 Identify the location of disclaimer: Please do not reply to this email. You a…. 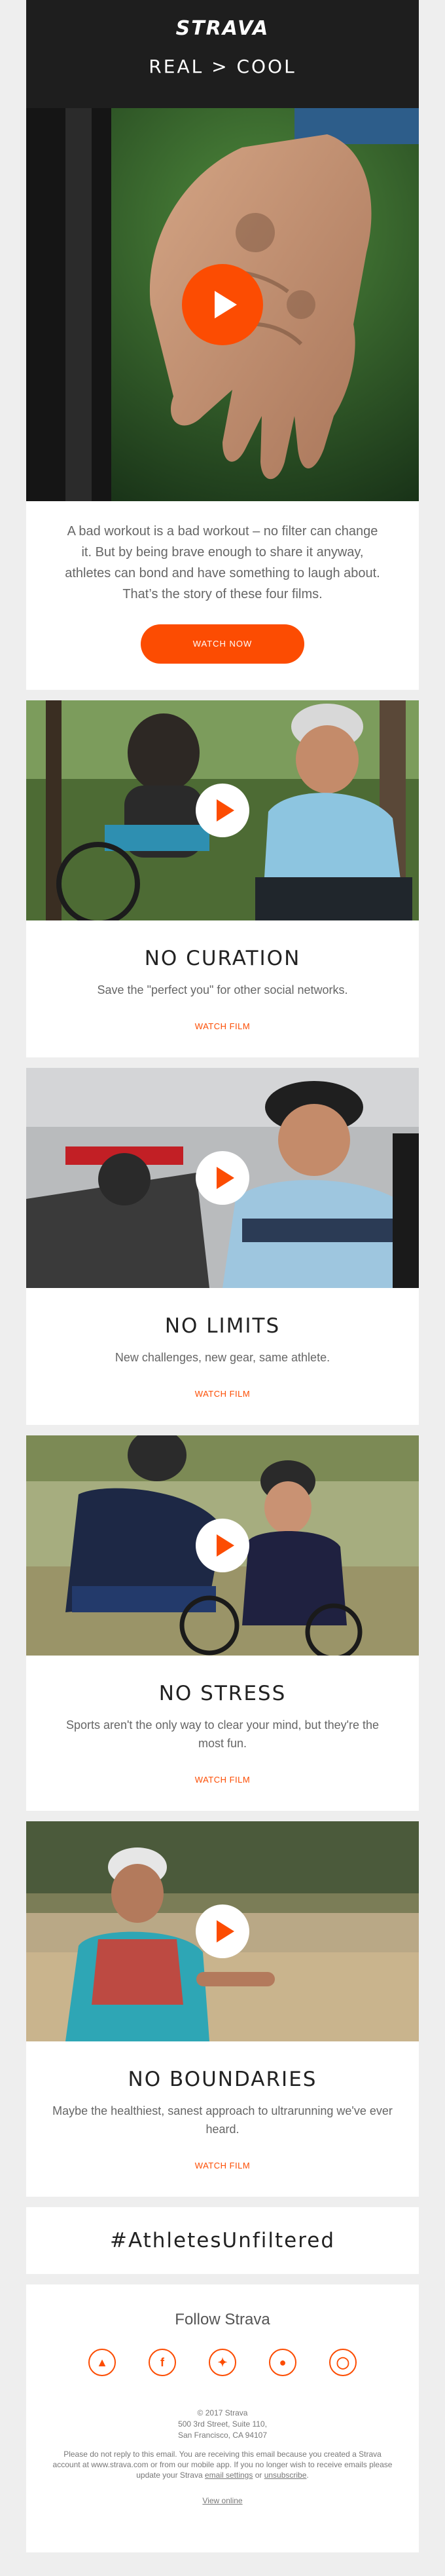
(222, 2465).